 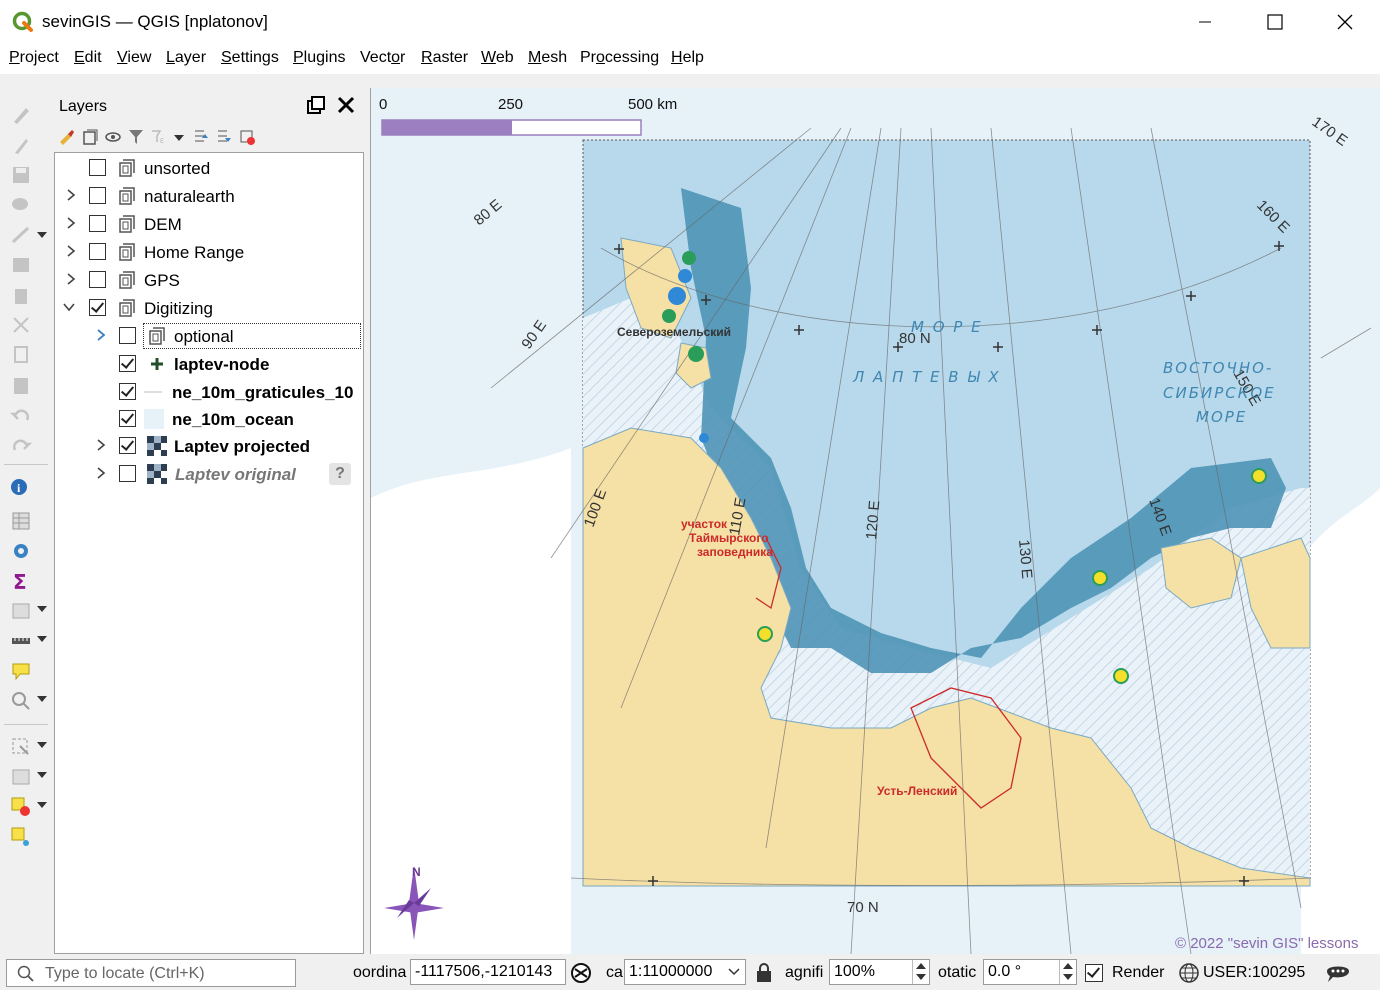 What do you see at coordinates (67, 137) in the screenshot?
I see `style-manager-icon` at bounding box center [67, 137].